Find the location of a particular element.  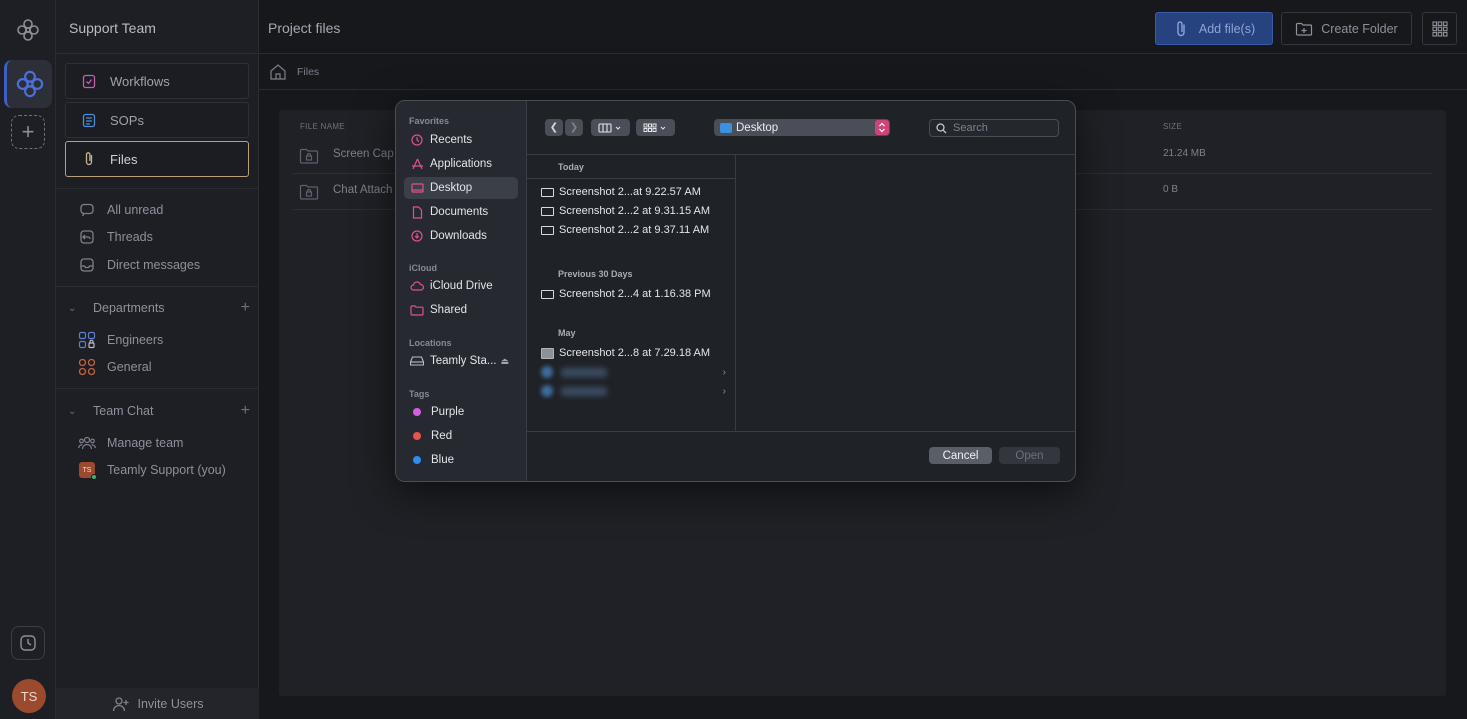

sidebar-item-tag-red: Red is located at coordinates (461, 436).